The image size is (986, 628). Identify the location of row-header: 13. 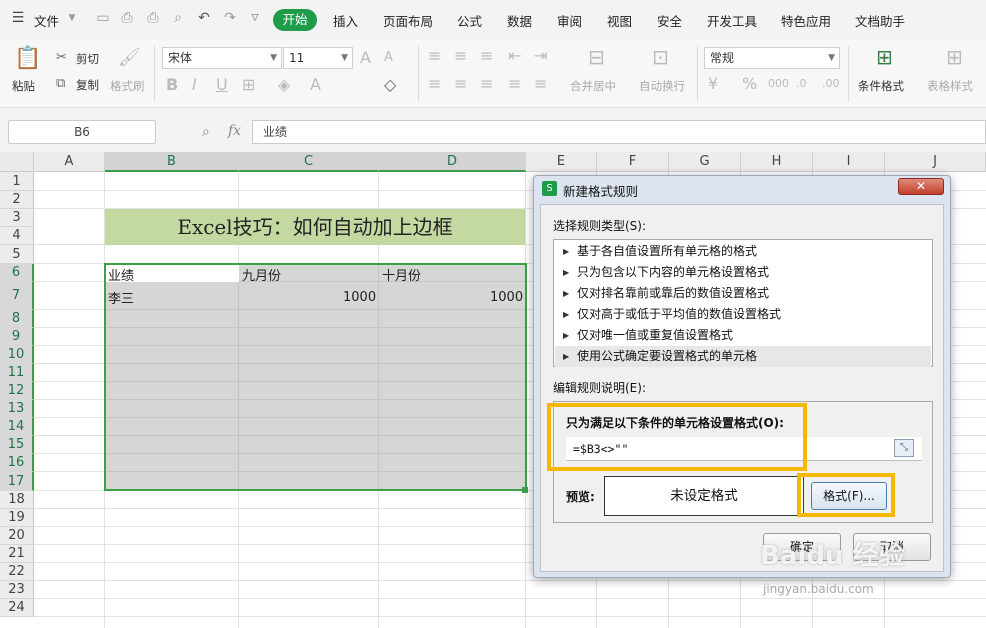
(17, 409).